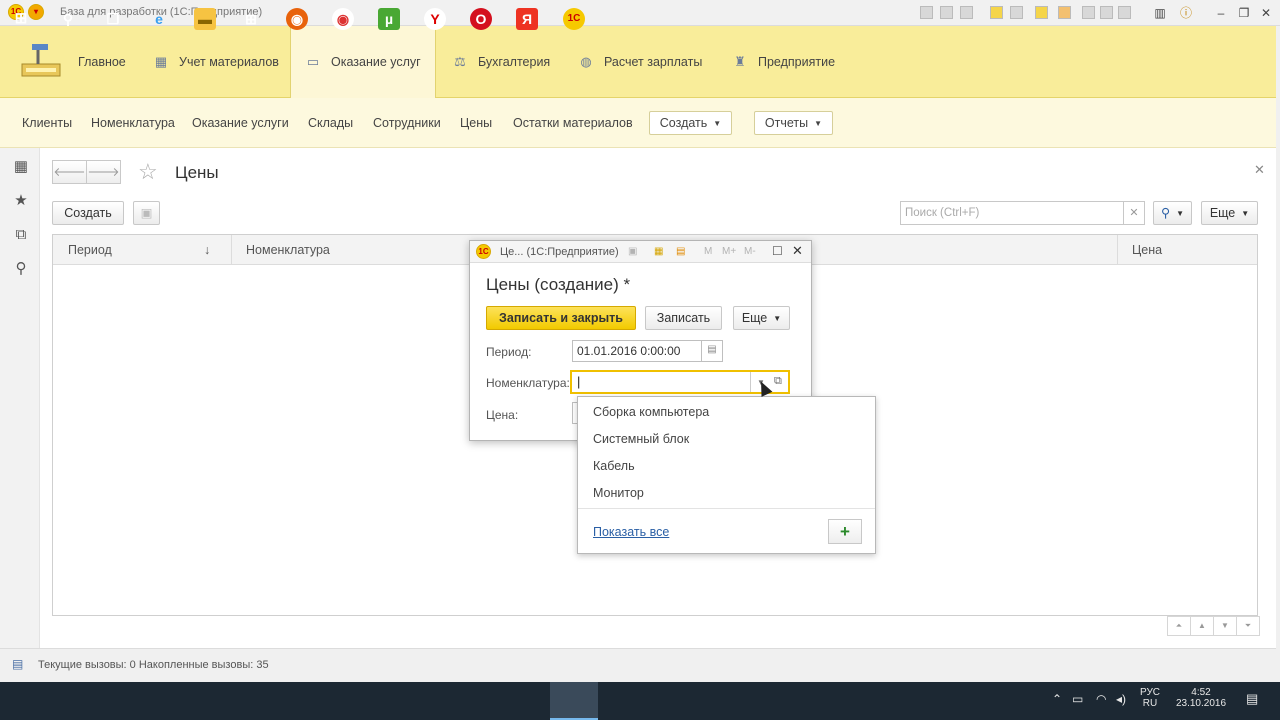  I want to click on period-field: 01.01.2016 0:00:00, so click(637, 351).